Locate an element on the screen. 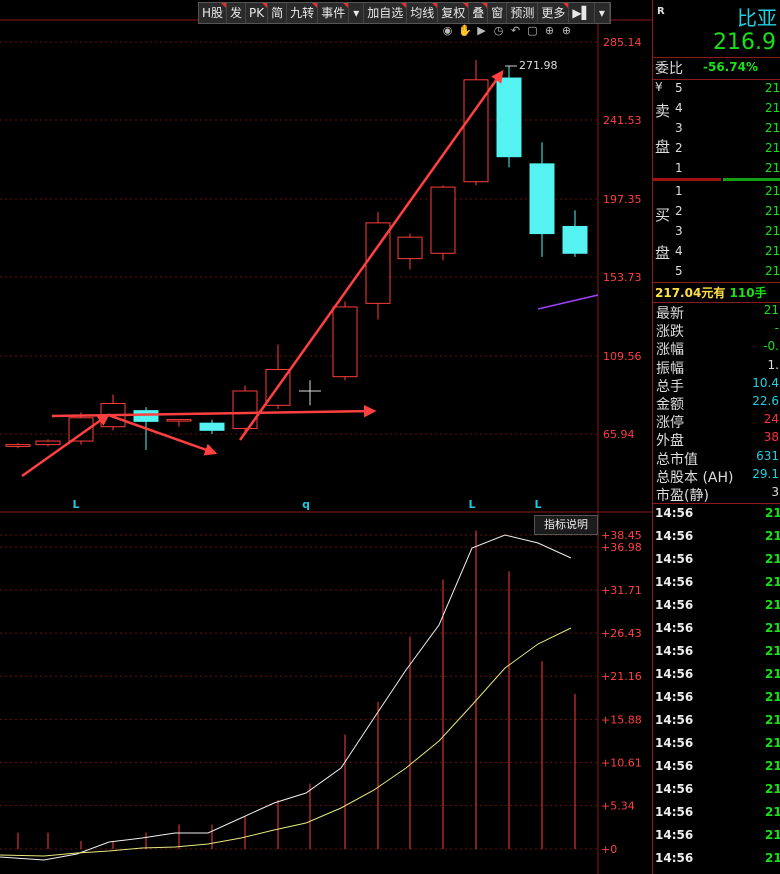  stat-label: 市盈(静) is located at coordinates (682, 496).